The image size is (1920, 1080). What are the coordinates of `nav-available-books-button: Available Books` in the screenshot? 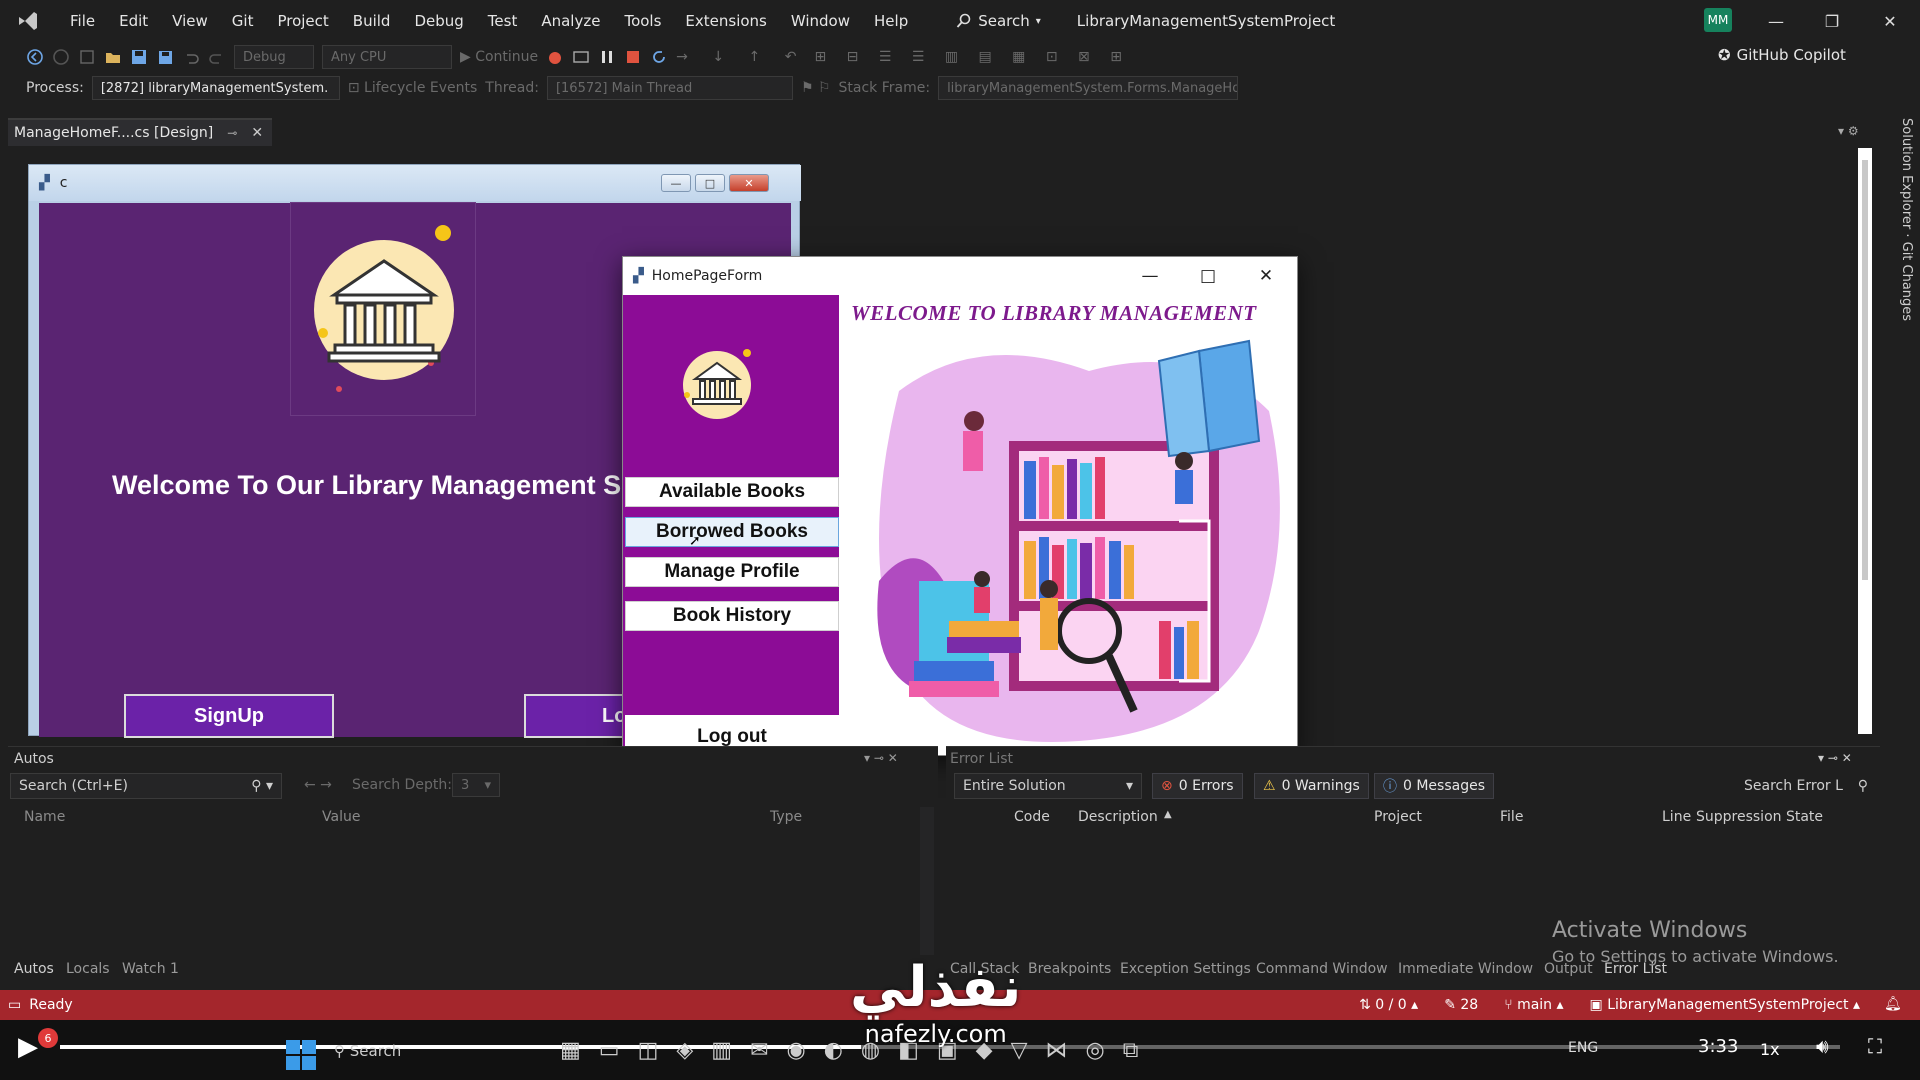 It's located at (732, 492).